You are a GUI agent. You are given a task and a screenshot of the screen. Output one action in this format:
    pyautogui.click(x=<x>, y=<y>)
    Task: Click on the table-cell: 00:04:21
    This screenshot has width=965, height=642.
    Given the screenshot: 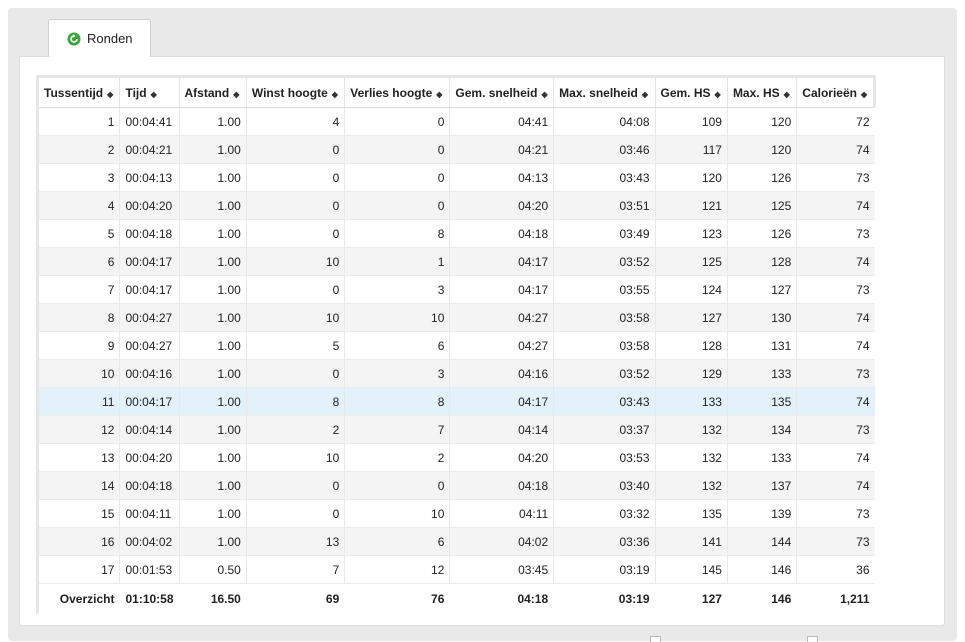 What is the action you would take?
    pyautogui.click(x=149, y=149)
    